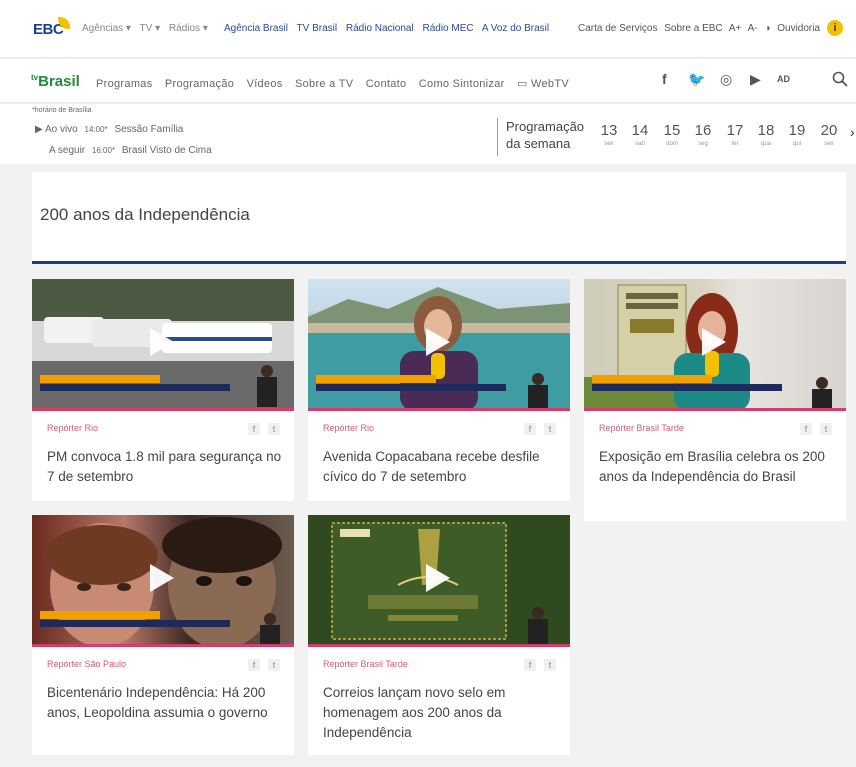  I want to click on day-weekday: dom, so click(672, 144).